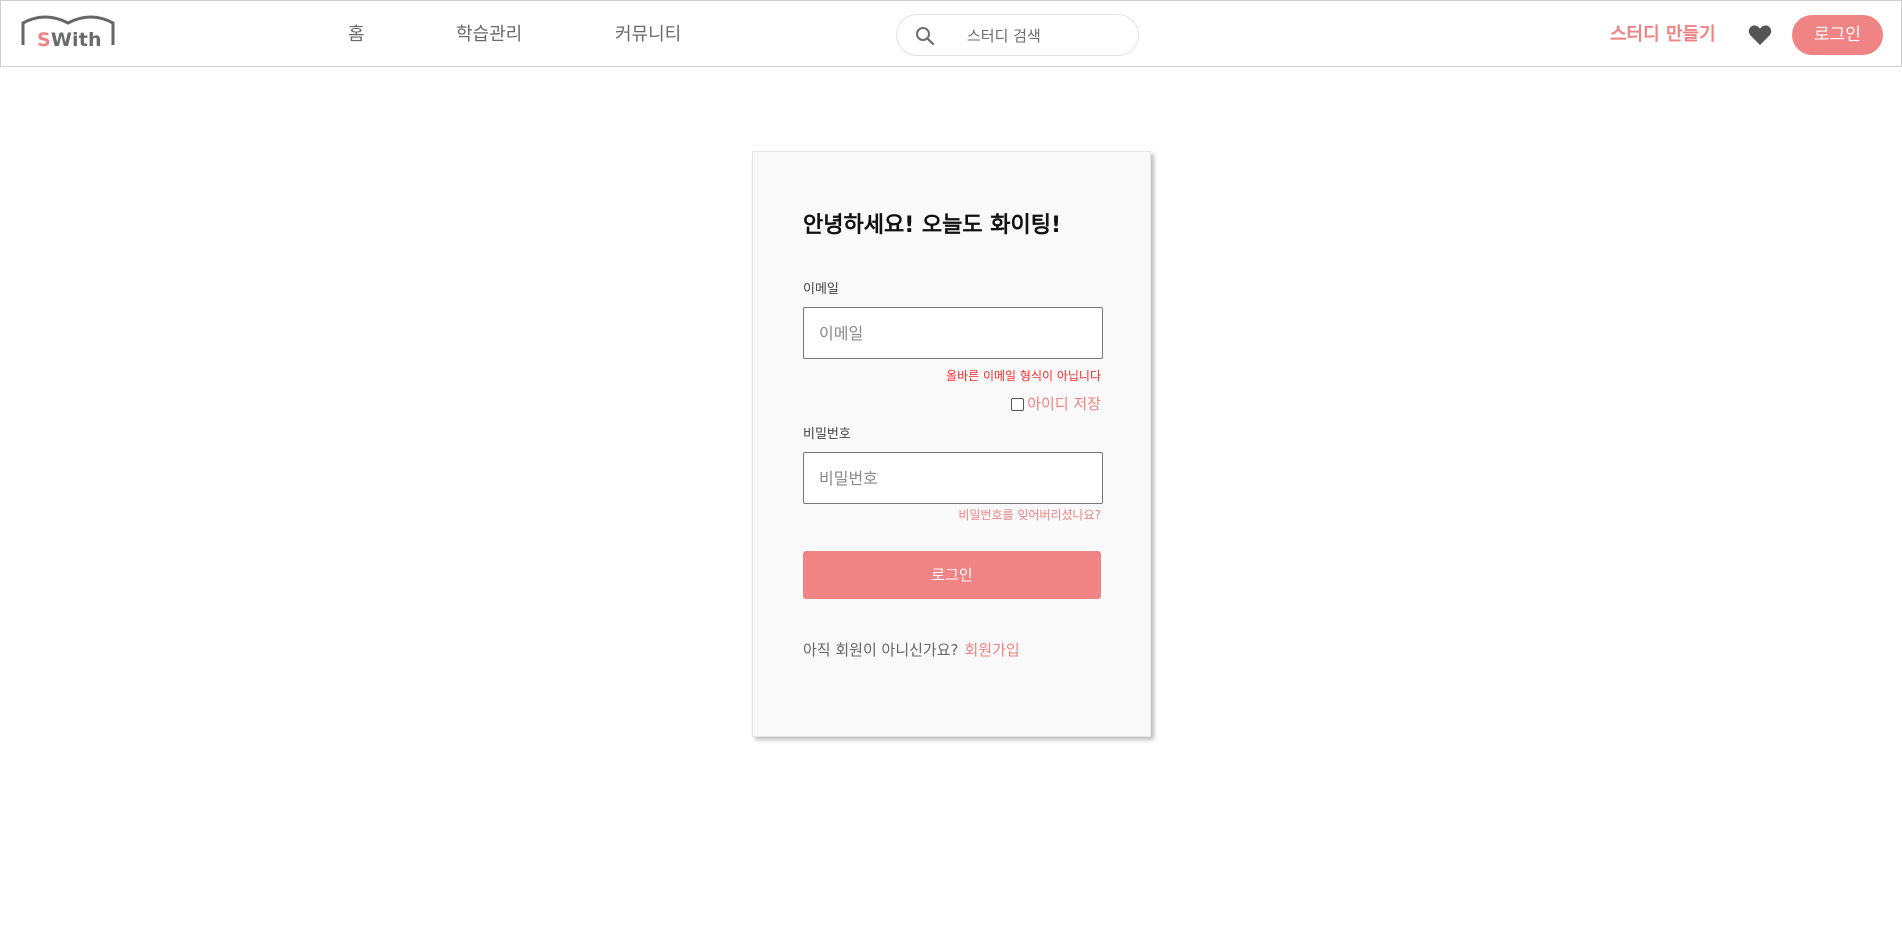 This screenshot has height=937, width=1902. What do you see at coordinates (821, 289) in the screenshot?
I see `email-label: 이메일` at bounding box center [821, 289].